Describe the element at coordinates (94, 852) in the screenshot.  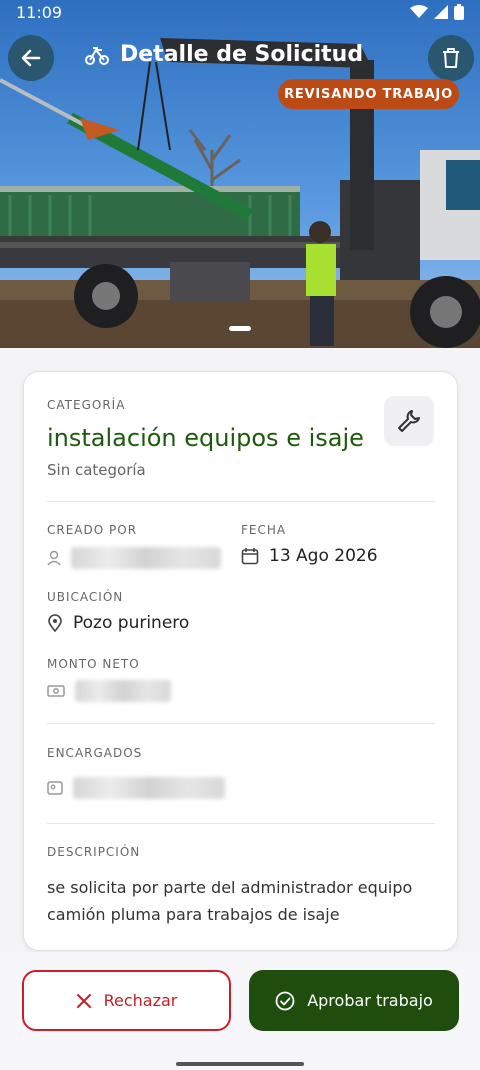
I see `description-label: DESCRIPCIÓN` at that location.